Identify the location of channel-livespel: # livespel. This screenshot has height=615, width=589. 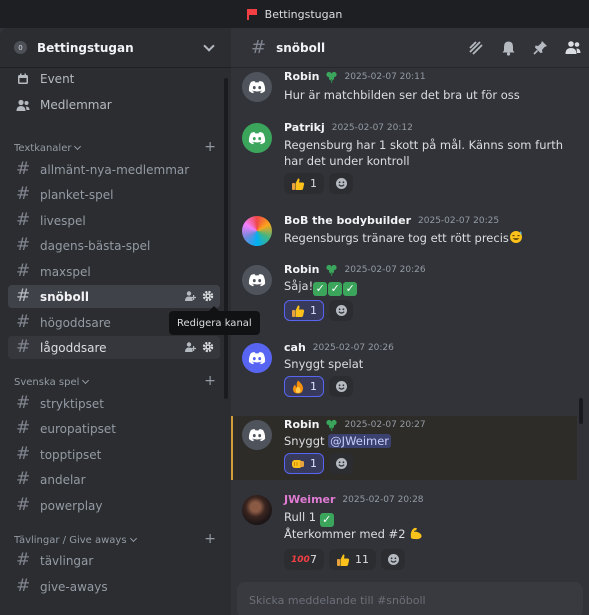
(114, 220).